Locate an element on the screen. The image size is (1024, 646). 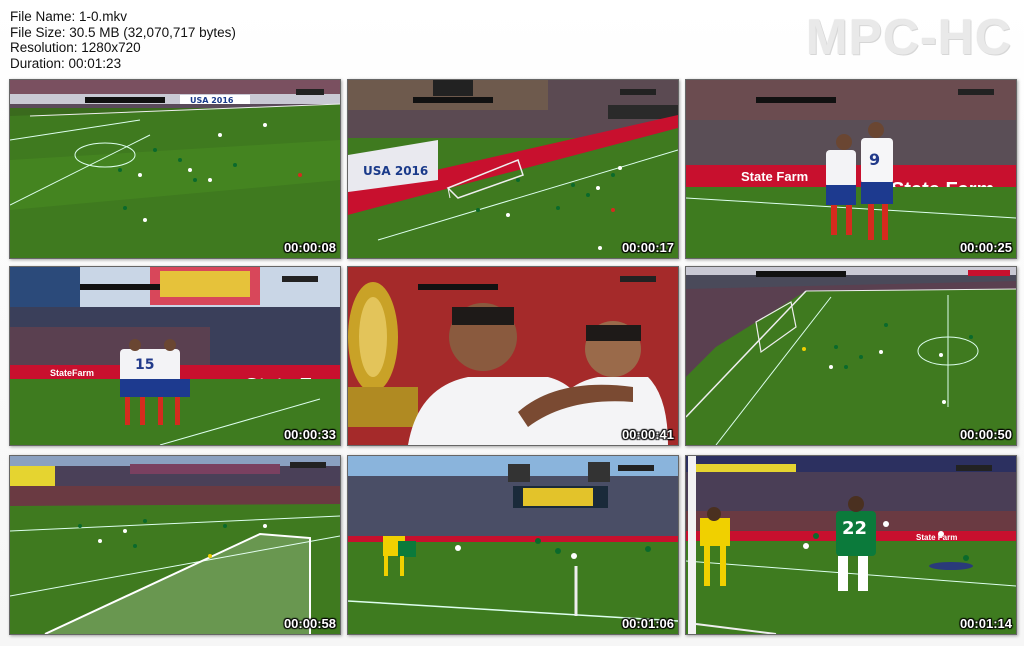
timestamp: 00:00:41 is located at coordinates (647, 434).